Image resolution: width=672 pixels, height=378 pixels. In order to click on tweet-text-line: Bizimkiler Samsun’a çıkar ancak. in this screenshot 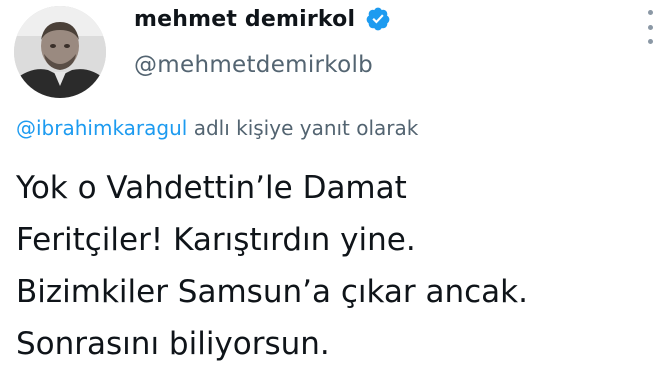, I will do `click(272, 292)`.